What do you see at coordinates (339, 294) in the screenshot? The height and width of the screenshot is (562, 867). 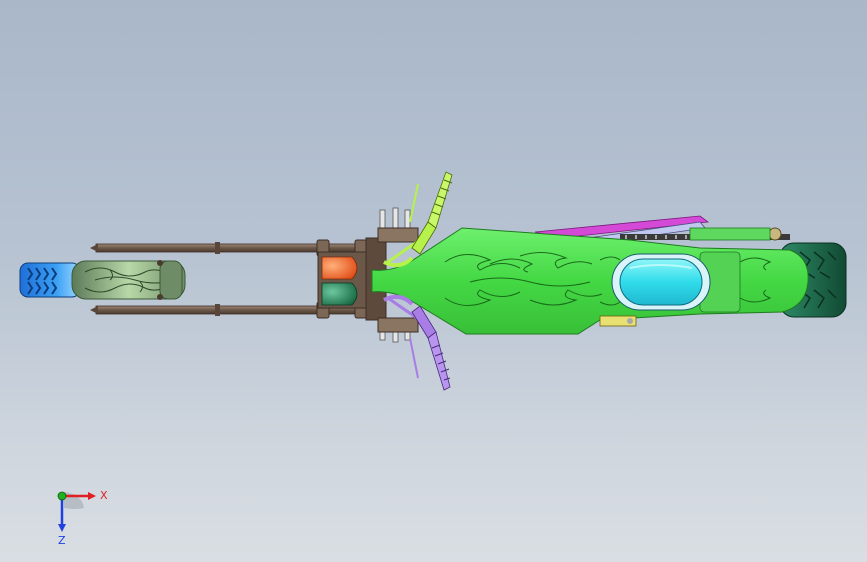 I see `headlight-green` at bounding box center [339, 294].